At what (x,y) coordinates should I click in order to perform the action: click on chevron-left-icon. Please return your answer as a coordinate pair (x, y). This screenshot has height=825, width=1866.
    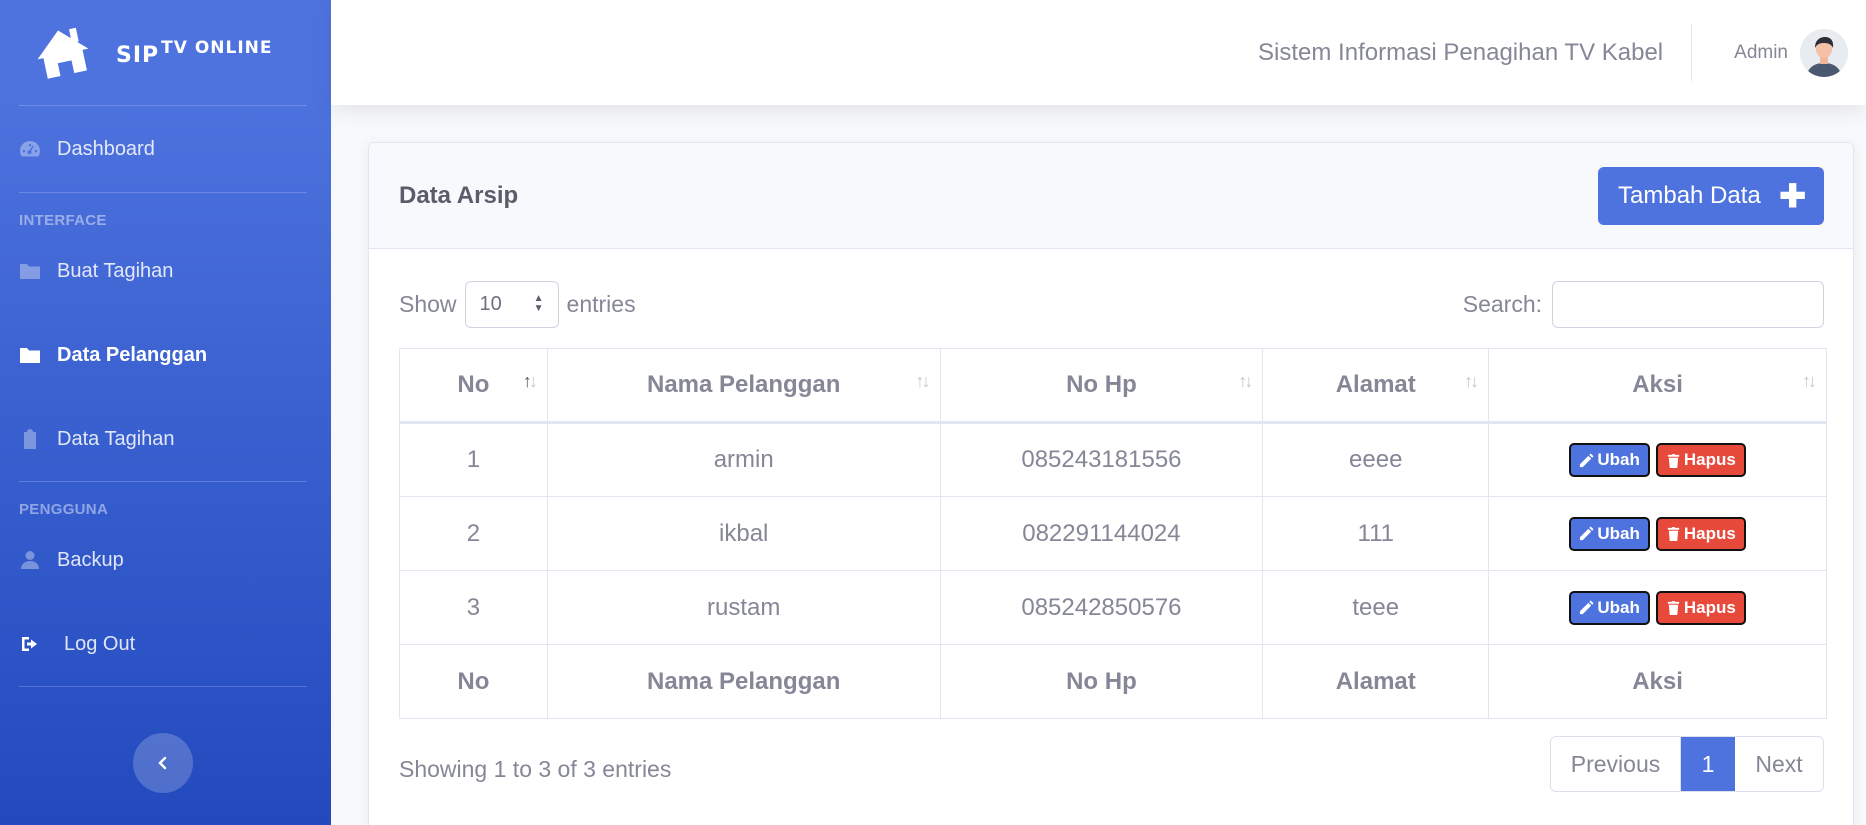
    Looking at the image, I should click on (162, 763).